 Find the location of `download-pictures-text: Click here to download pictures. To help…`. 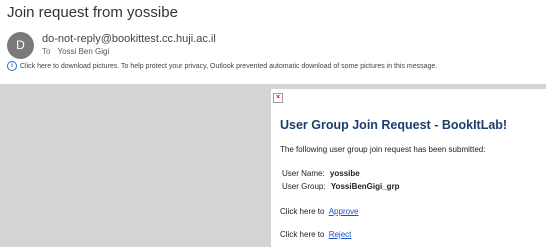

download-pictures-text: Click here to download pictures. To help… is located at coordinates (228, 66).